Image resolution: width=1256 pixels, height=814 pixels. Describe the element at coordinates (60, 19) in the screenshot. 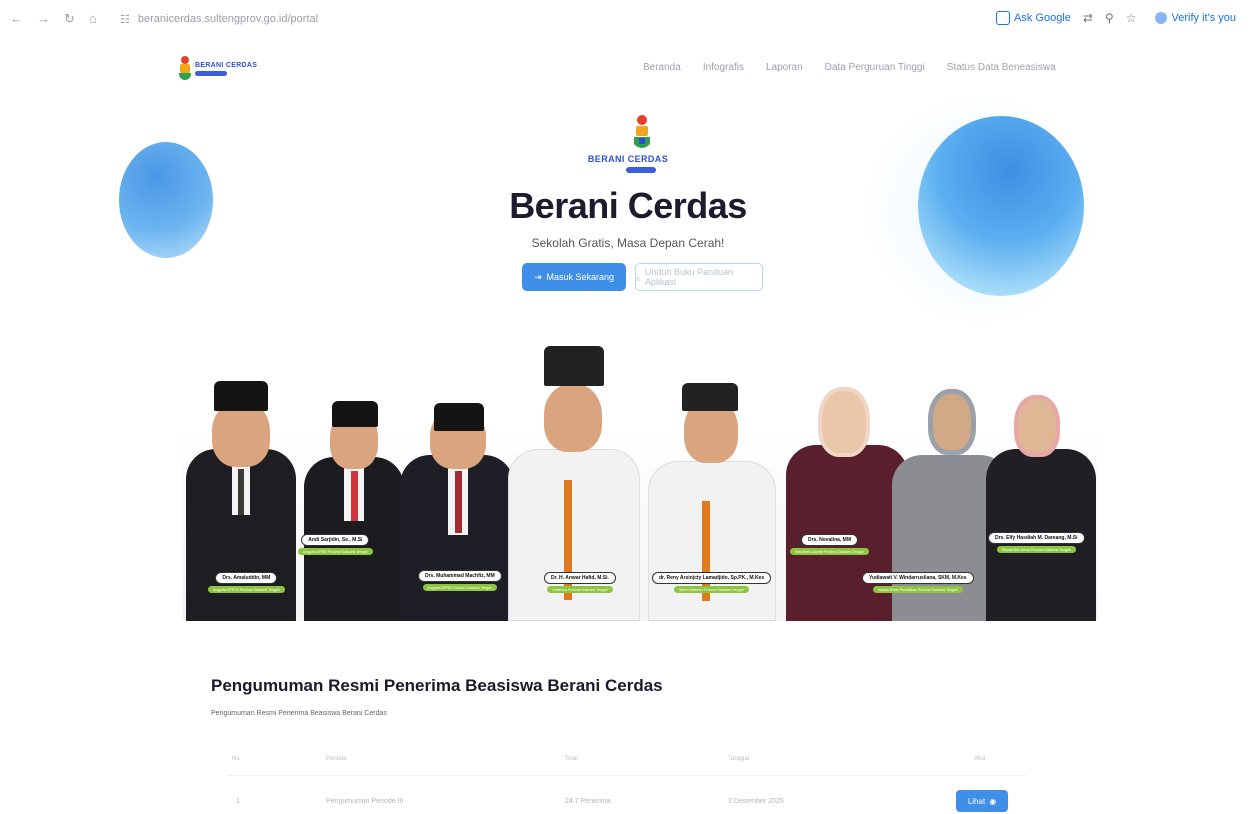

I see `browser-nav: ← → ↻ ⌂` at that location.